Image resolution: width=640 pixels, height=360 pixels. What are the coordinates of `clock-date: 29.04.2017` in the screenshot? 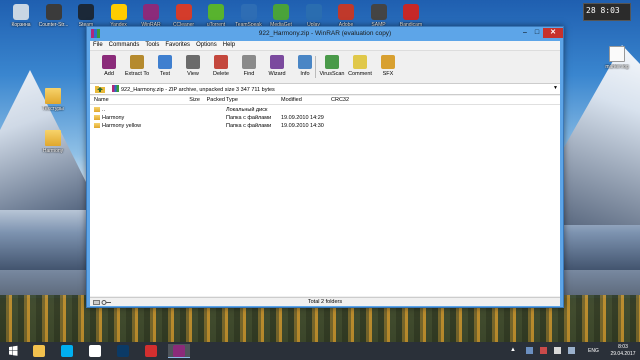 It's located at (623, 354).